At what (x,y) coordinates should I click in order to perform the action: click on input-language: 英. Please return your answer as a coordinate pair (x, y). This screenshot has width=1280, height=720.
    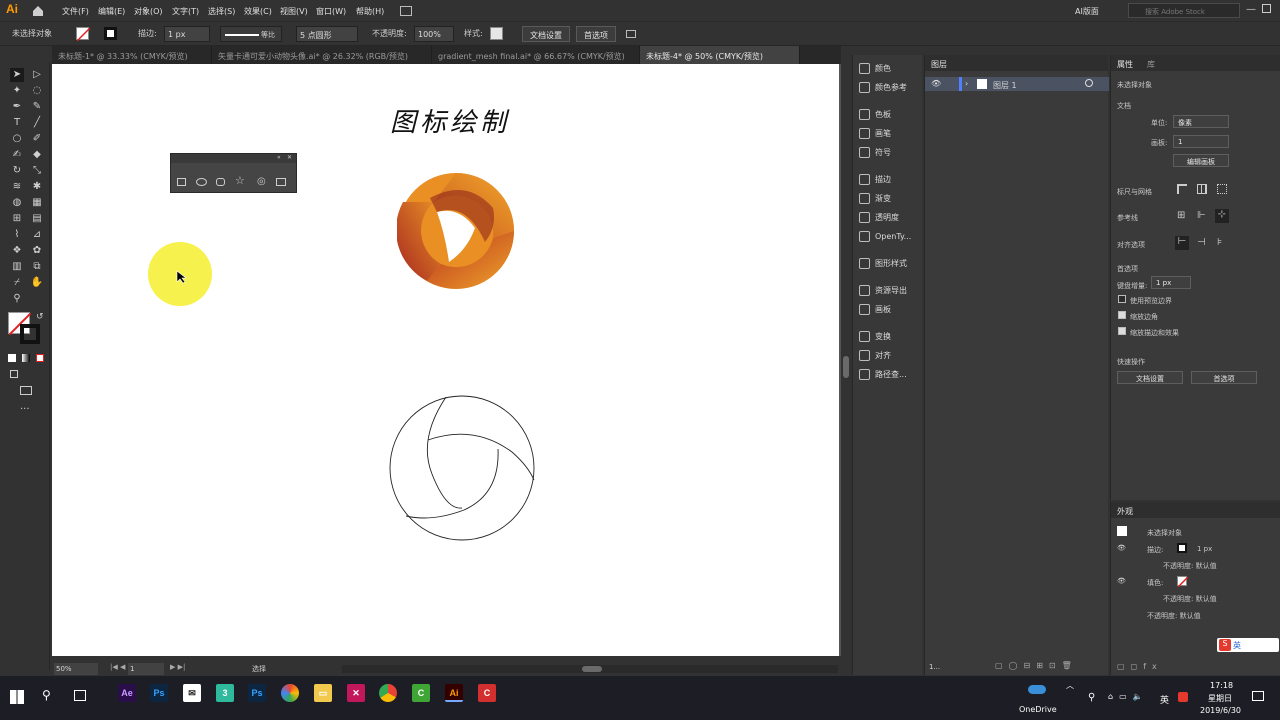
    Looking at the image, I should click on (1164, 699).